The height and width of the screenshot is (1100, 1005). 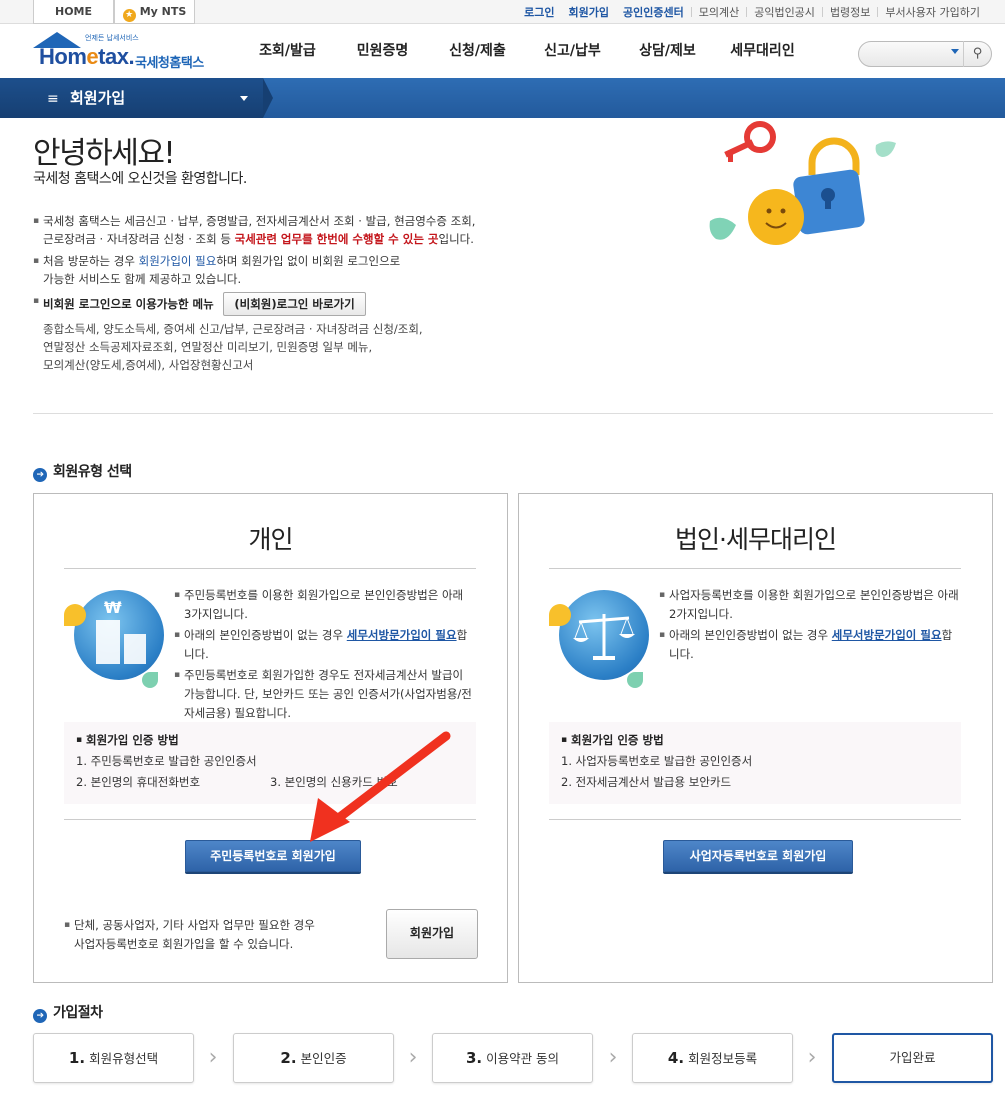 What do you see at coordinates (667, 51) in the screenshot?
I see `nav-item-consult: 상담/제보` at bounding box center [667, 51].